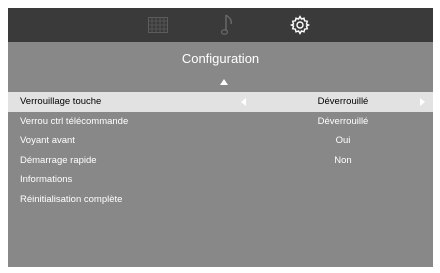  What do you see at coordinates (224, 82) in the screenshot?
I see `scroll-up-arrow-icon` at bounding box center [224, 82].